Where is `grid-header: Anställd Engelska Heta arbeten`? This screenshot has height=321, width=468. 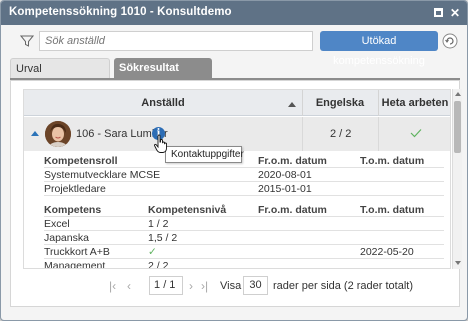 grid-header: Anställd Engelska Heta arbeten is located at coordinates (237, 103).